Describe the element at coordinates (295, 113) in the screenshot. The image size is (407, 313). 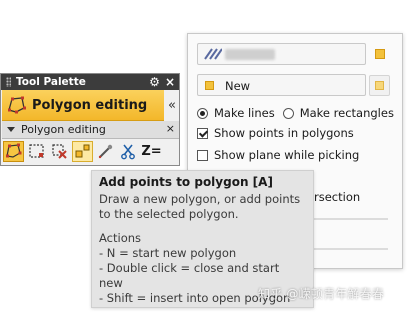
I see `make-mode-row: Make lines Make rectangles` at that location.